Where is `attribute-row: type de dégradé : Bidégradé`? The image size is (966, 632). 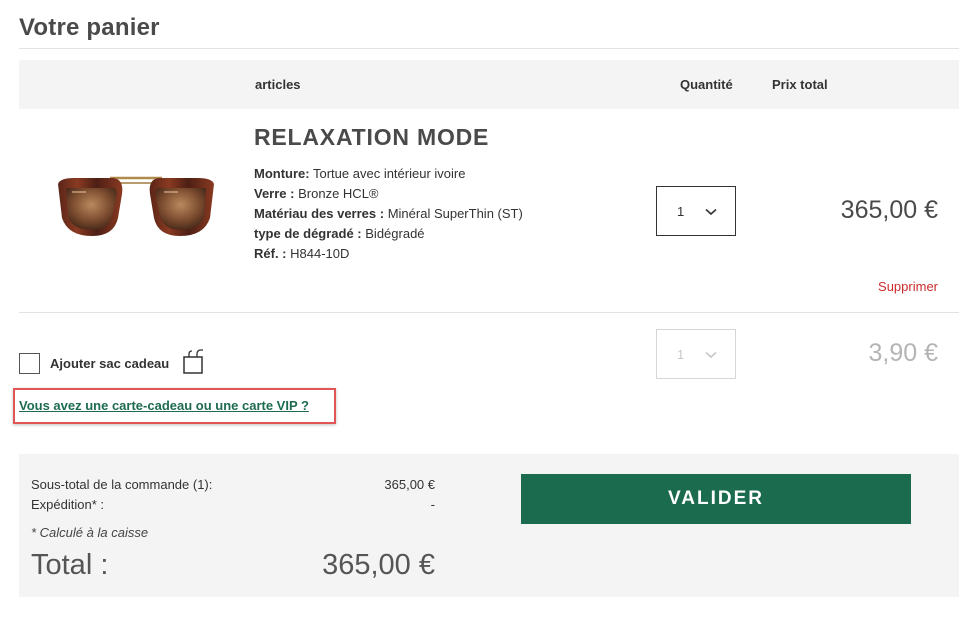
attribute-row: type de dégradé : Bidégradé is located at coordinates (388, 234).